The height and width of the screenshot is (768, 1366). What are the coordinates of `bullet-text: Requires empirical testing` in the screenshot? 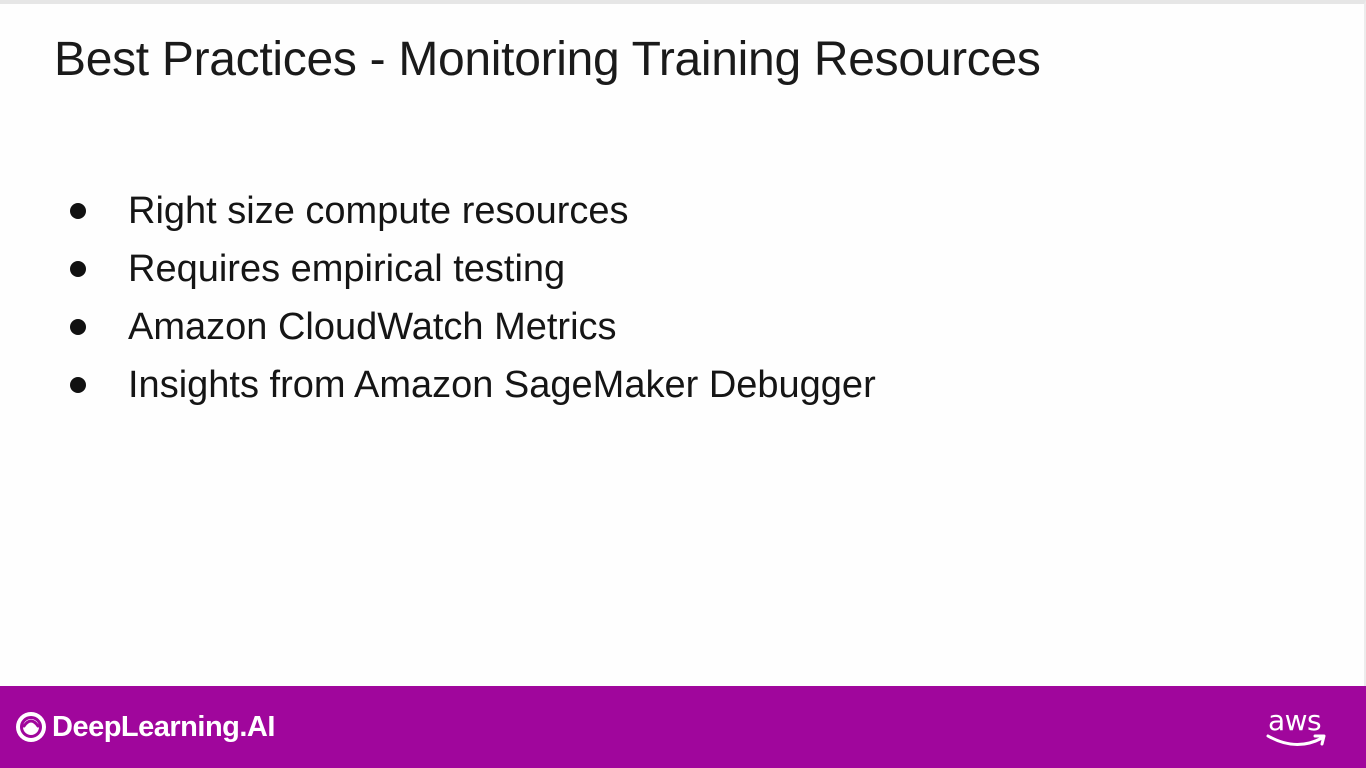 It's located at (347, 268).